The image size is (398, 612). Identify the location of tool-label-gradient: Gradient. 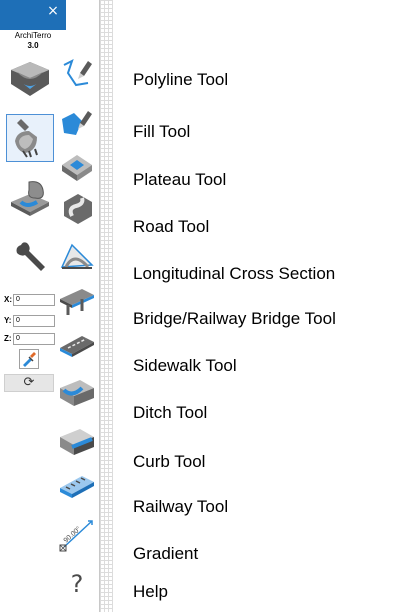
(166, 553).